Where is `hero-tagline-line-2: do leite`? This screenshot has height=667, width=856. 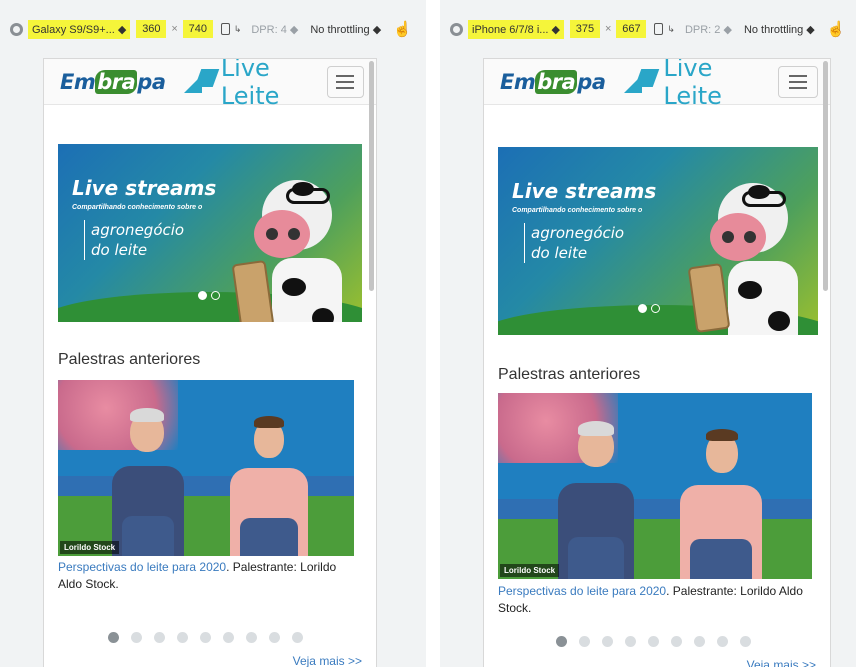 hero-tagline-line-2: do leite is located at coordinates (119, 250).